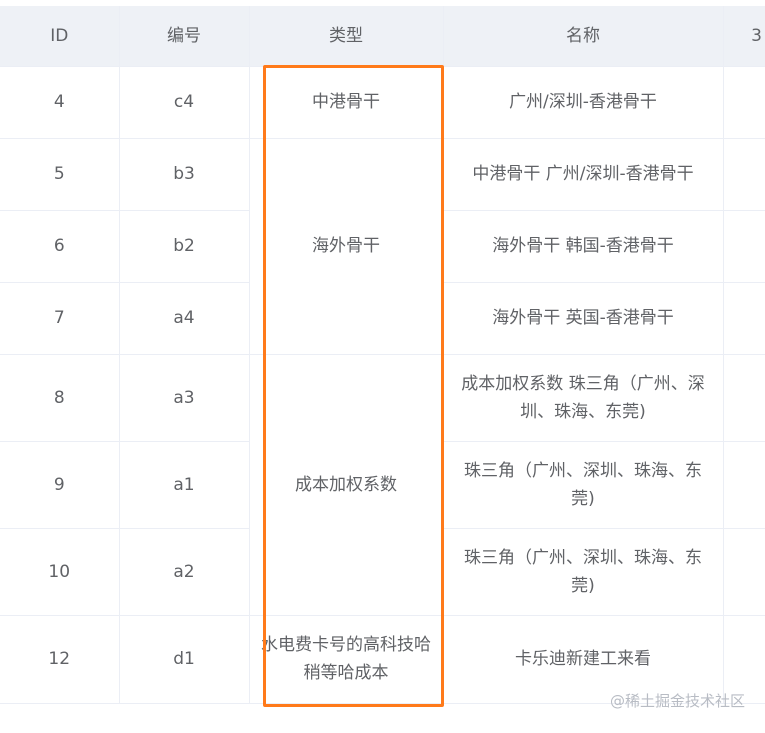  What do you see at coordinates (346, 659) in the screenshot?
I see `cell-type: 水电费卡号的高科技哈稍等哈成本` at bounding box center [346, 659].